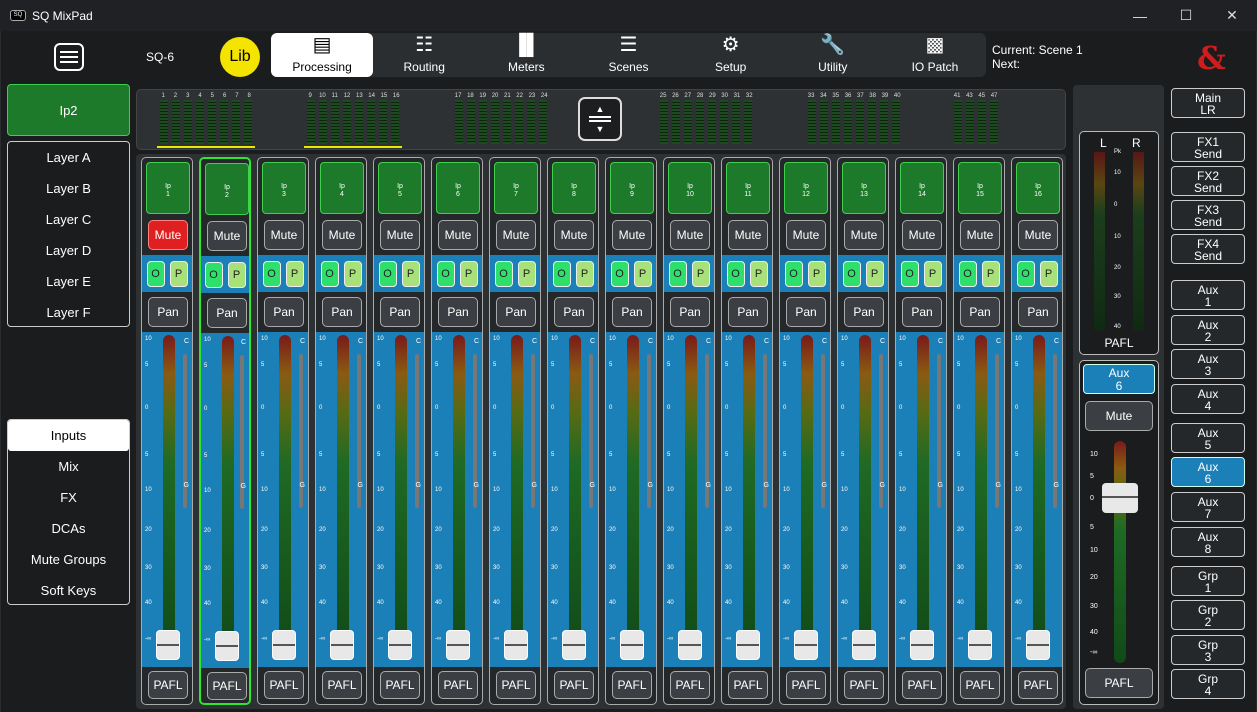 The height and width of the screenshot is (712, 1257). What do you see at coordinates (690, 188) in the screenshot?
I see `channel-name-button: Ip 10` at bounding box center [690, 188].